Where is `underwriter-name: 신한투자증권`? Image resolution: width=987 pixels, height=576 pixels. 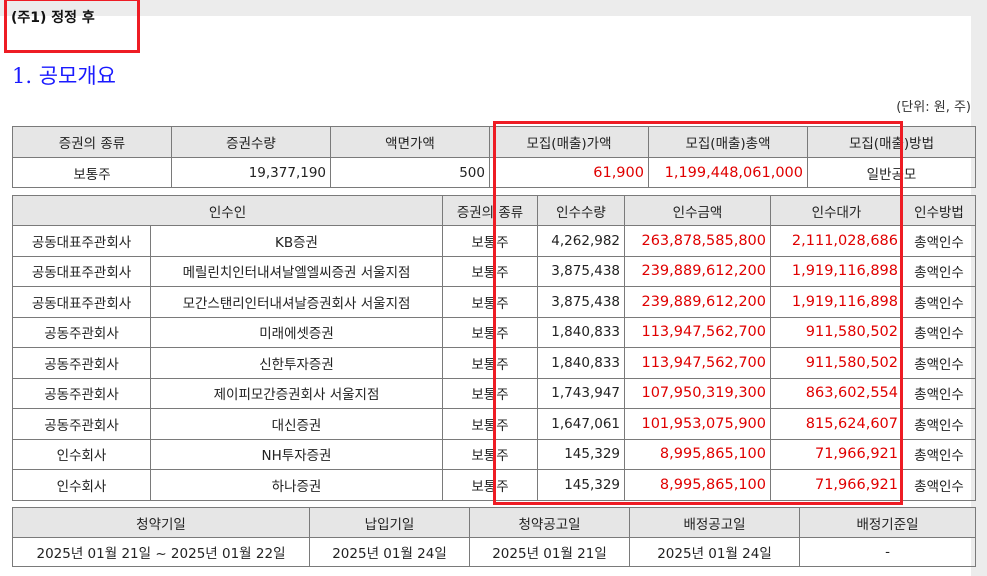
underwriter-name: 신한투자증권 is located at coordinates (296, 363).